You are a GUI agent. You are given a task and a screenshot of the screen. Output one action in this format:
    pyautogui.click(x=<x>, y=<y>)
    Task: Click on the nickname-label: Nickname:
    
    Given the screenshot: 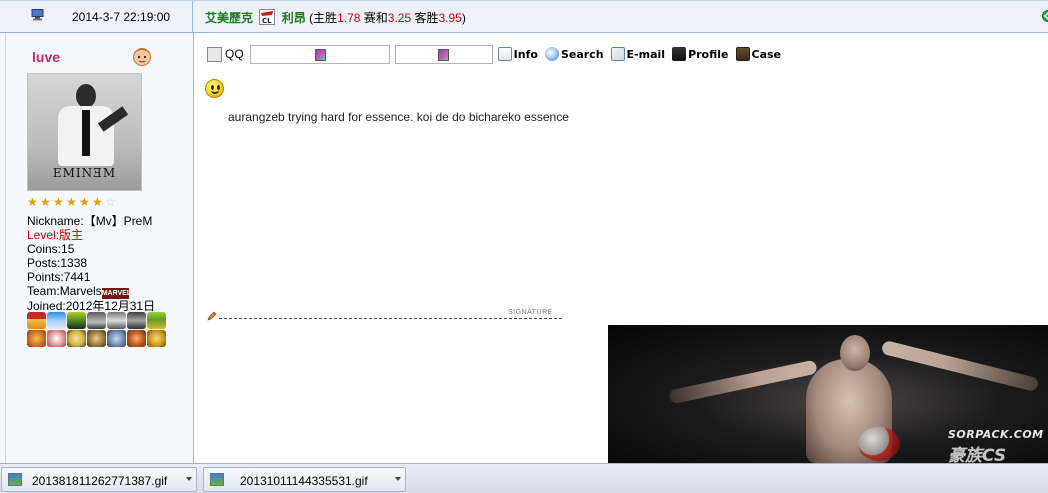 What is the action you would take?
    pyautogui.click(x=55, y=221)
    